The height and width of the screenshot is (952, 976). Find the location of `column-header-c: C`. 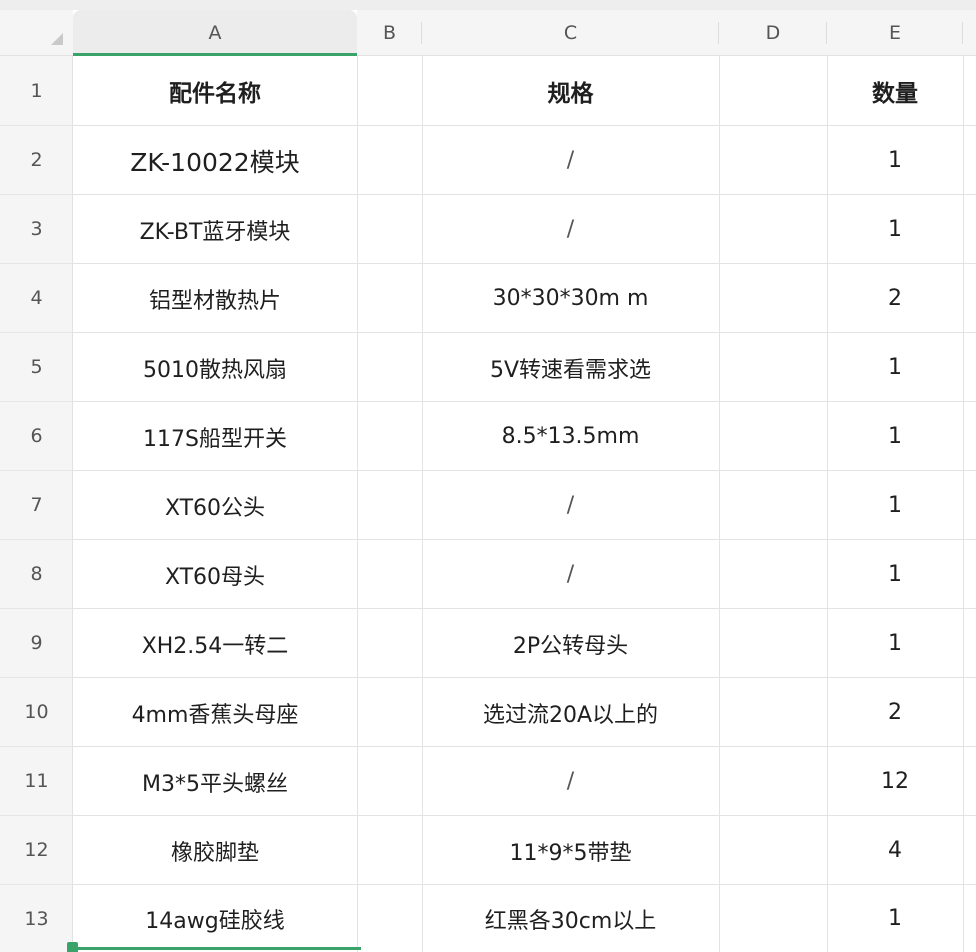

column-header-c: C is located at coordinates (570, 33).